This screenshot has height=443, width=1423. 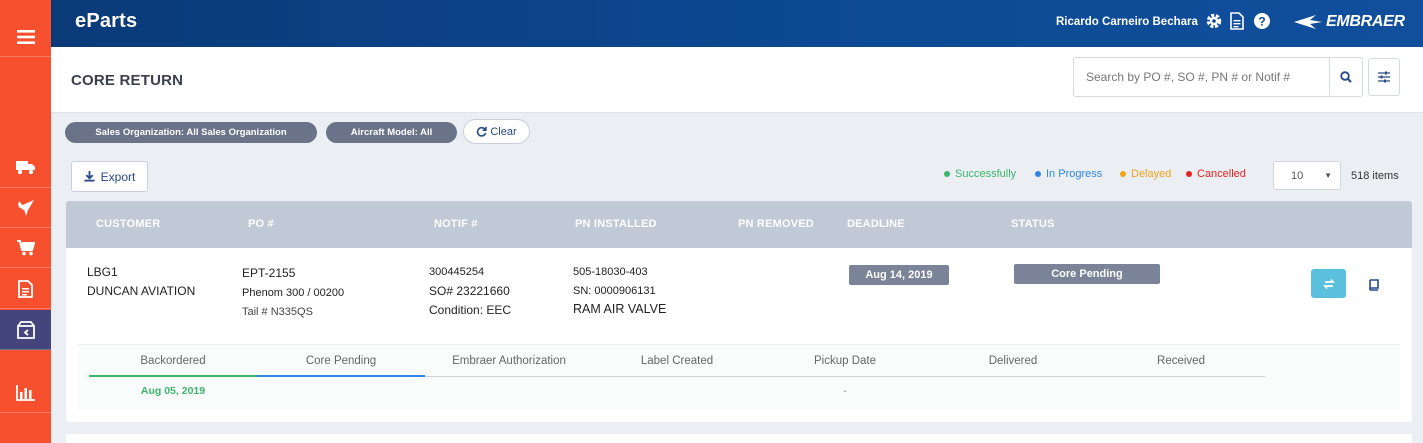 What do you see at coordinates (1297, 175) in the screenshot?
I see `page-size-value: 10` at bounding box center [1297, 175].